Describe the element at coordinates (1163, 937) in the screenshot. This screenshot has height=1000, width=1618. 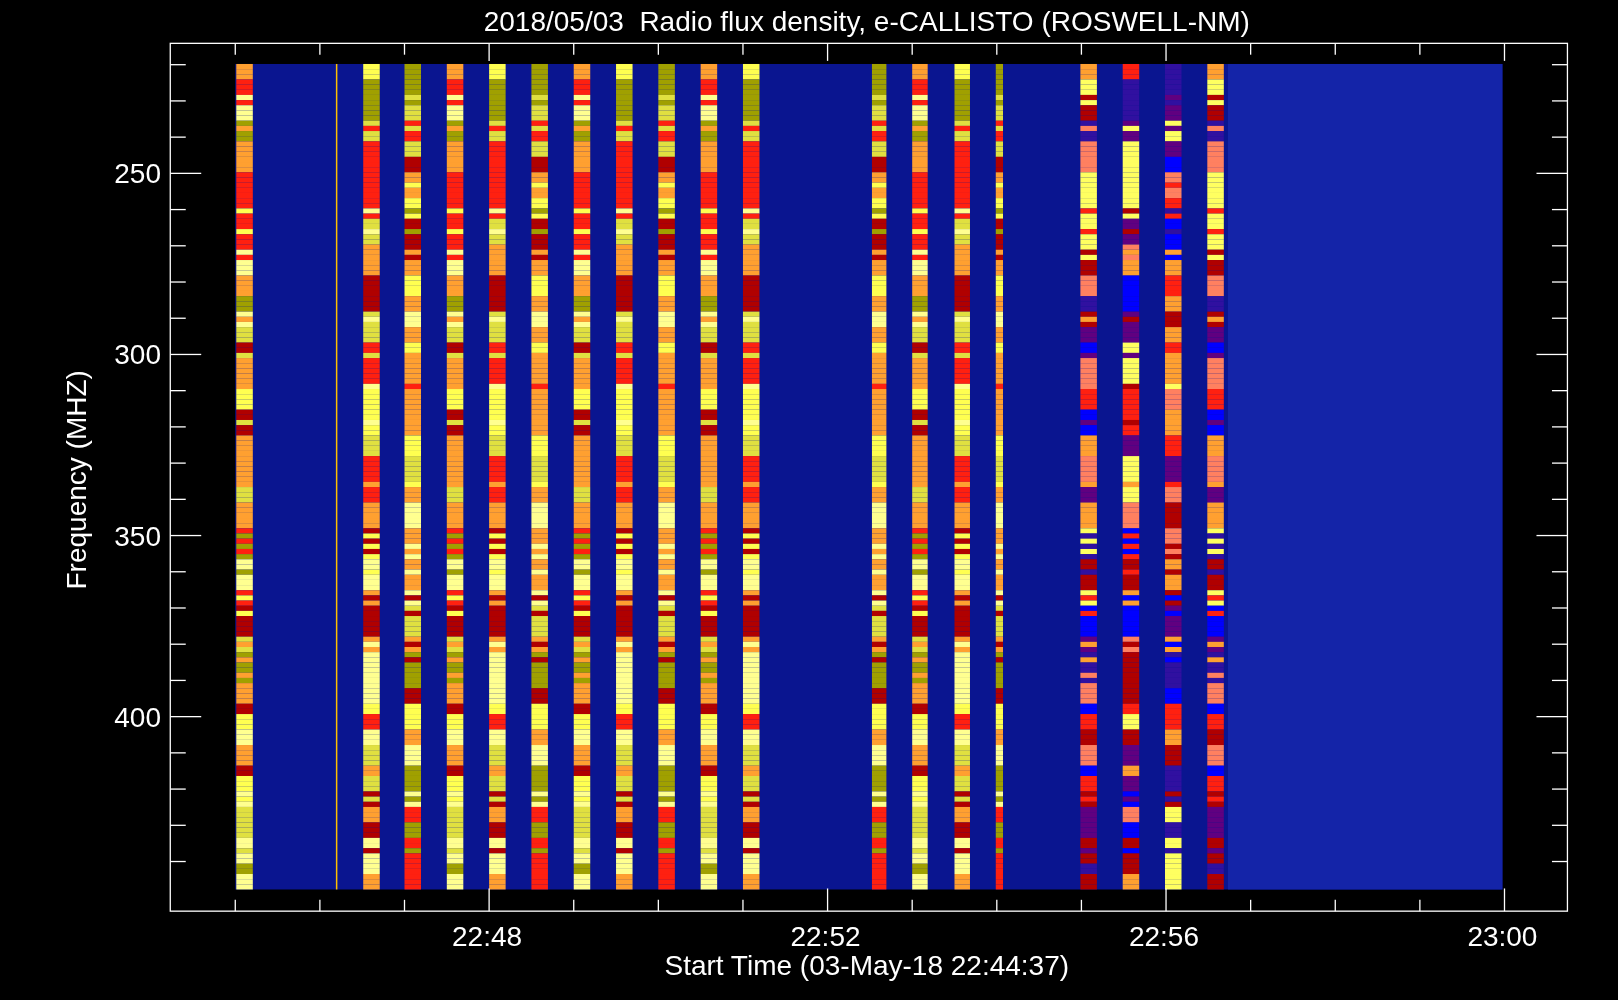
I see `x-tick-label: 22:56` at that location.